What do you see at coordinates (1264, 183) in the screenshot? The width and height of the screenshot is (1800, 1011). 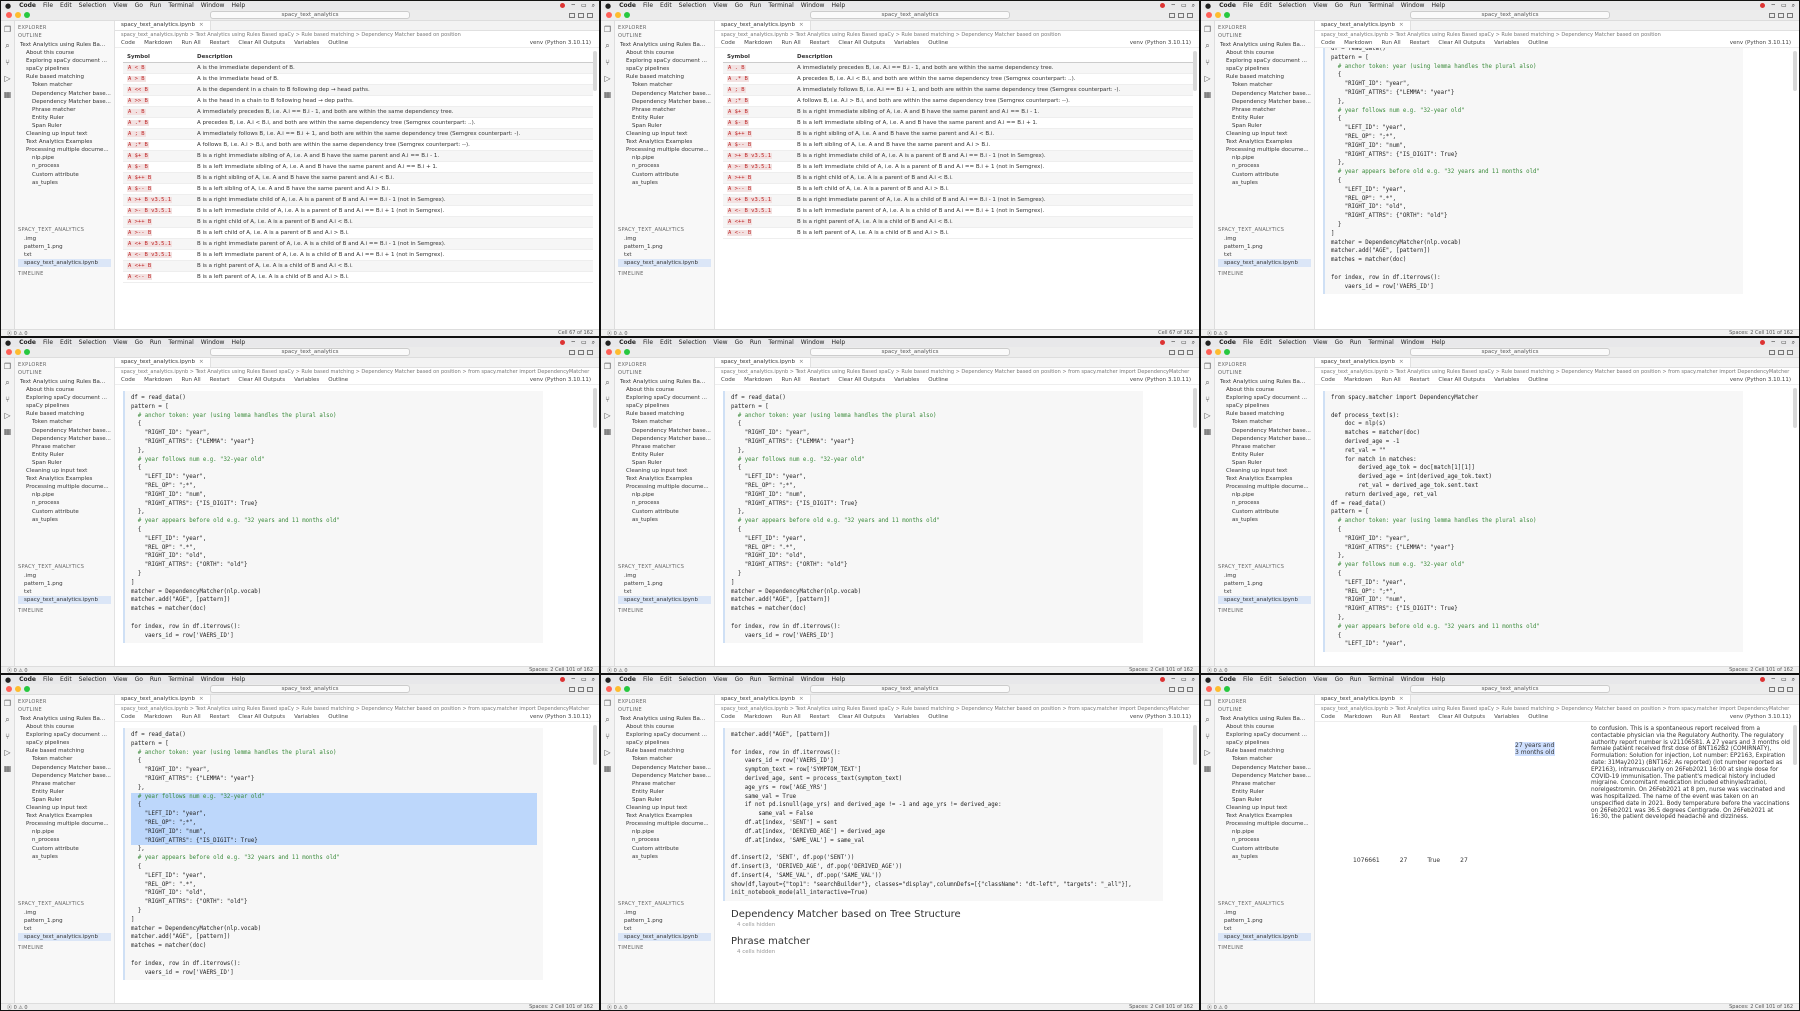 I see `outline-item: as_tuples` at bounding box center [1264, 183].